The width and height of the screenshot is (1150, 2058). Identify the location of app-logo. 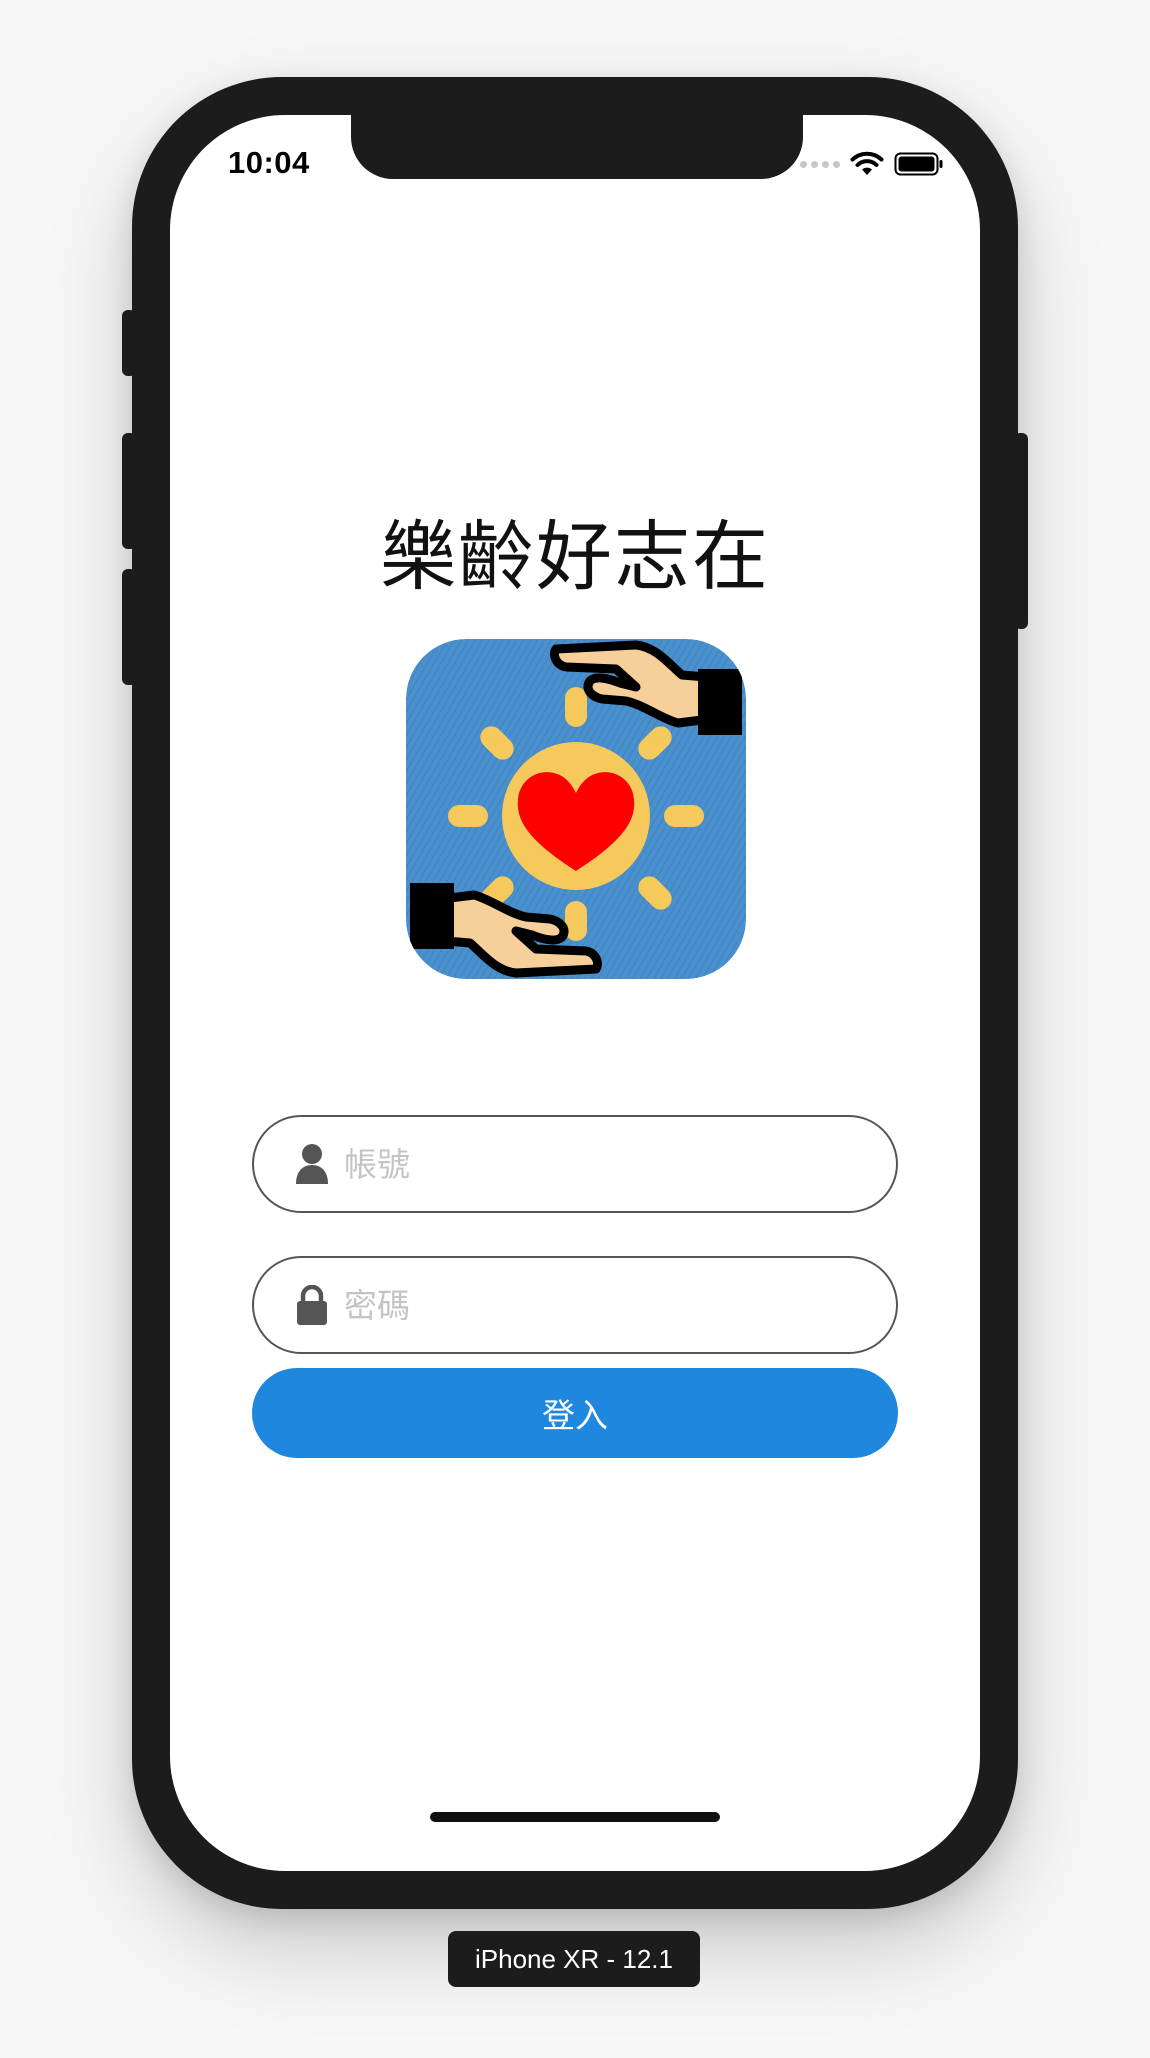
(576, 809).